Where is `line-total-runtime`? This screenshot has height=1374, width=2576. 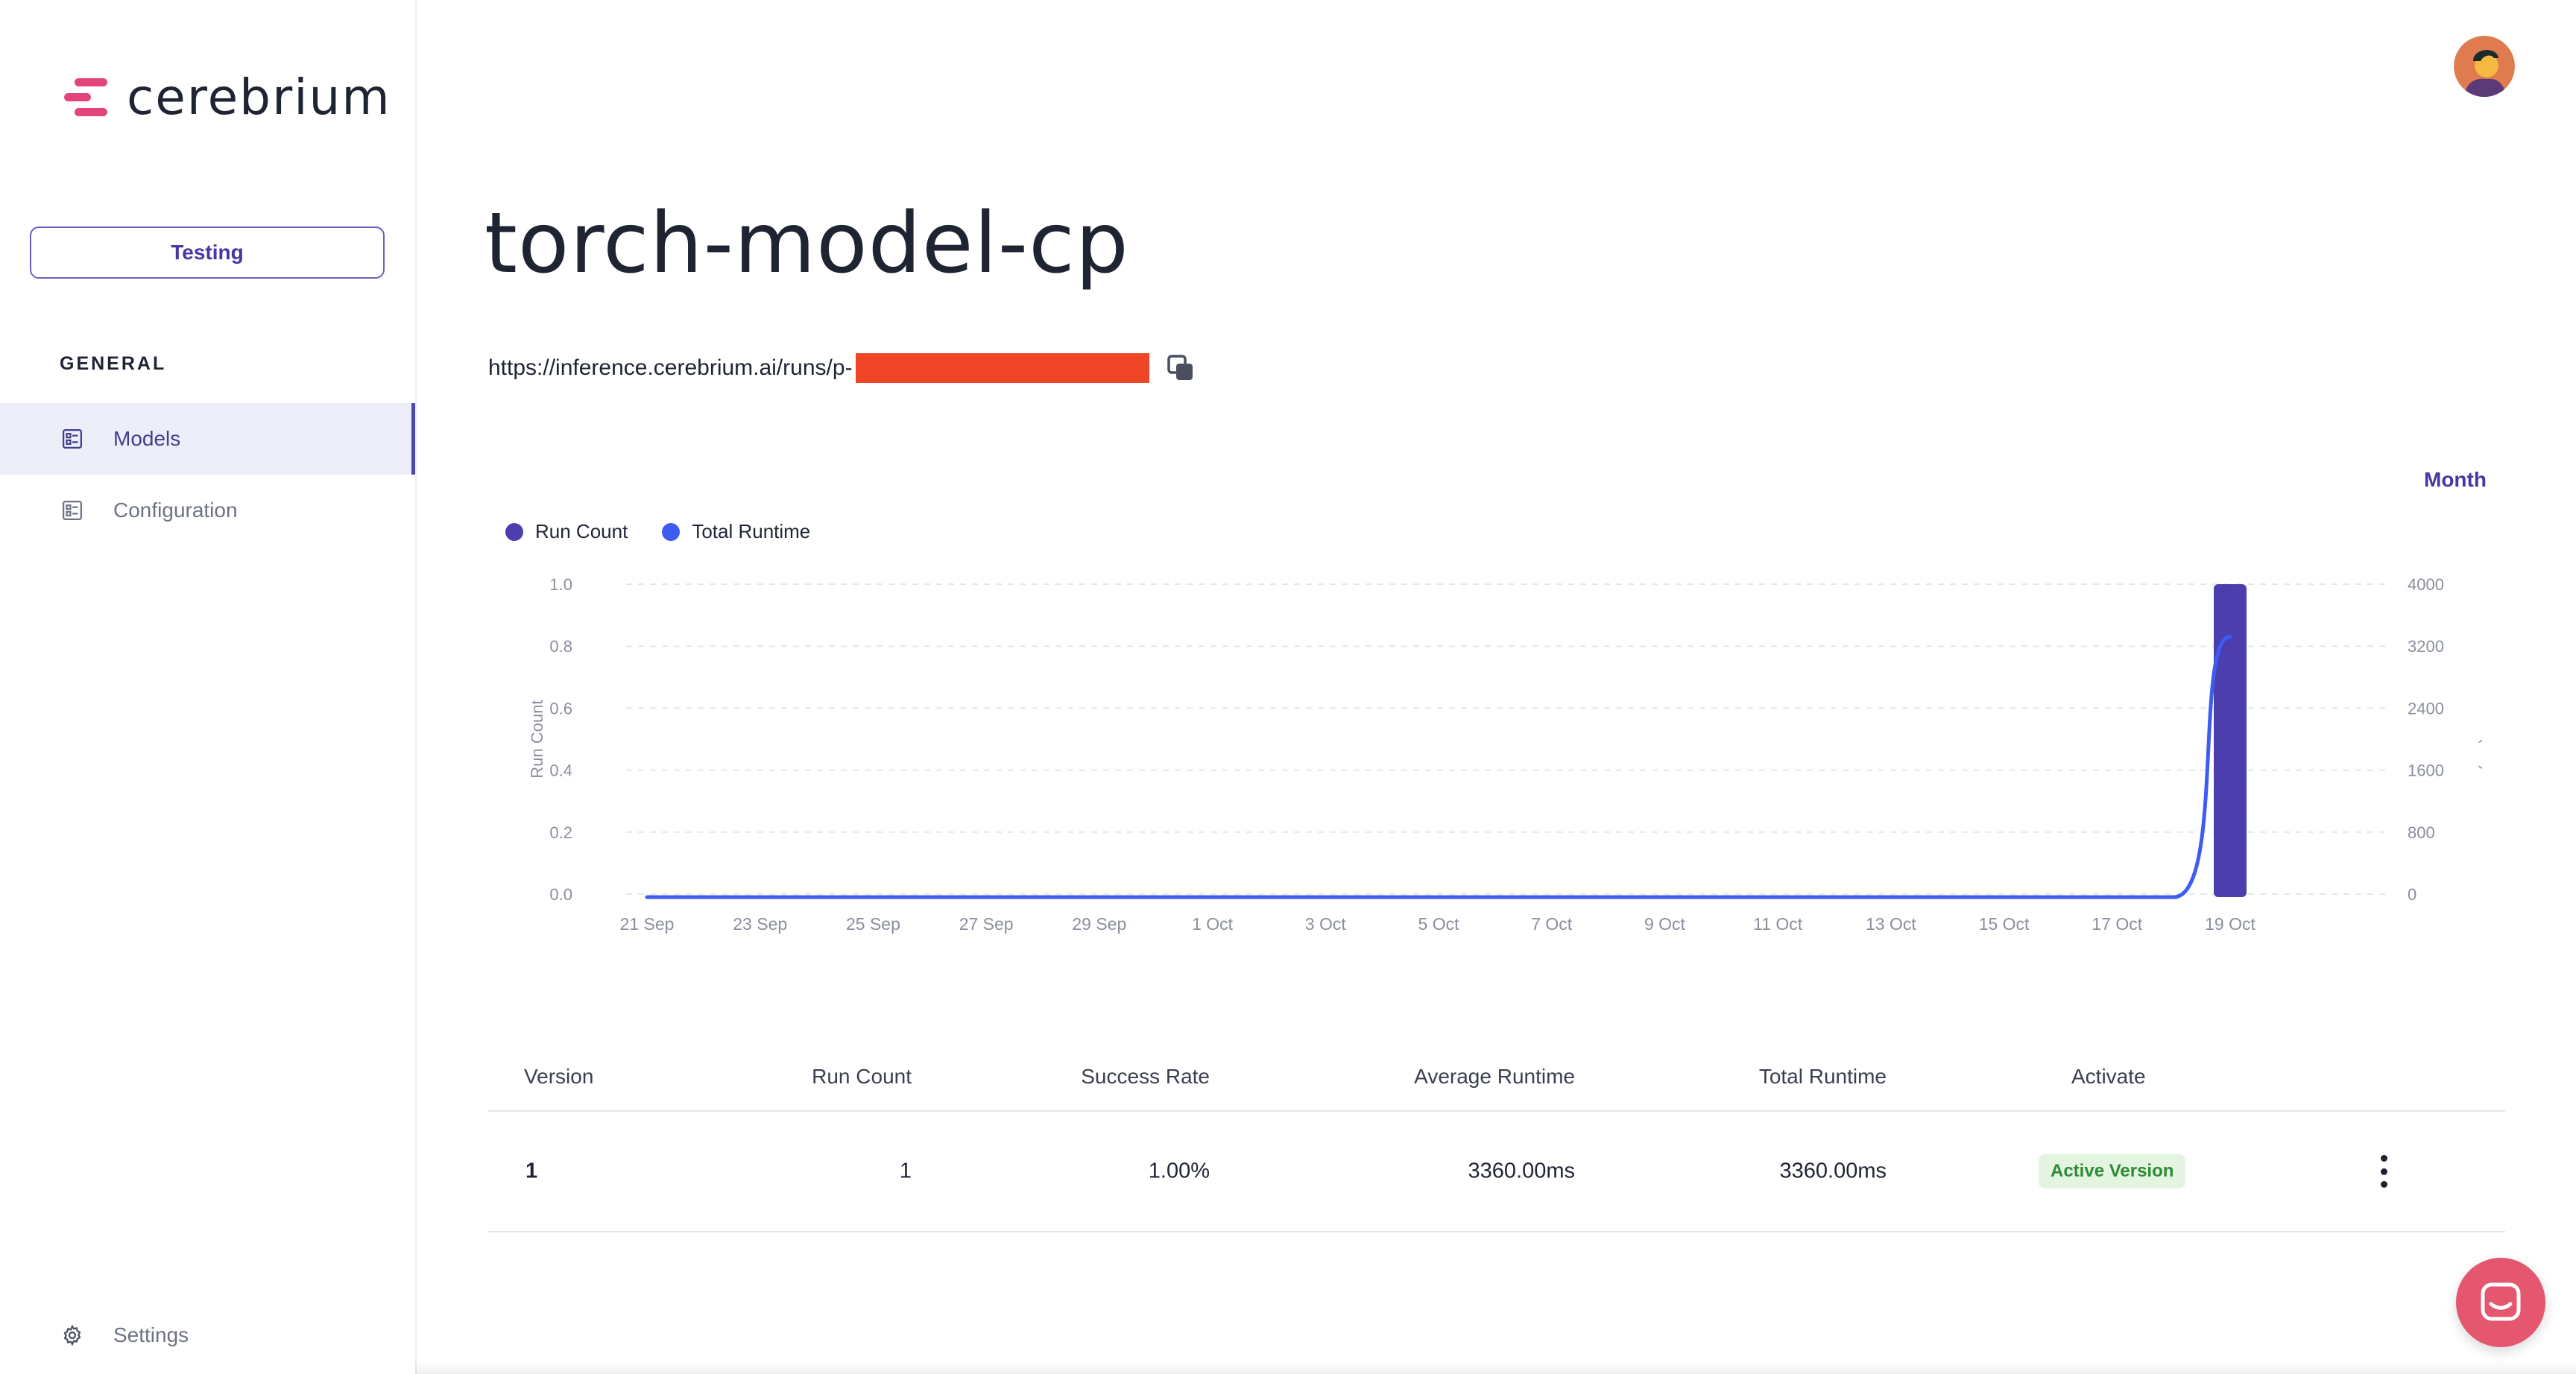 line-total-runtime is located at coordinates (1438, 767).